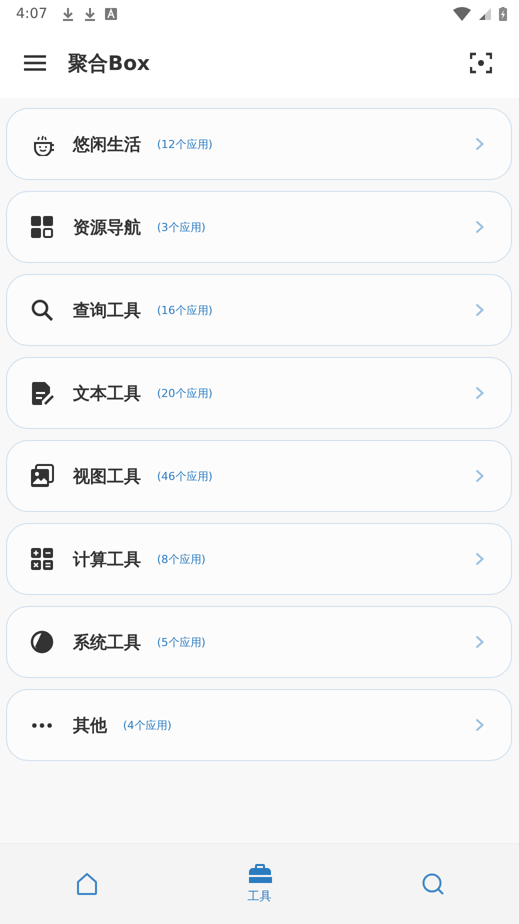  Describe the element at coordinates (32, 14) in the screenshot. I see `status-time: 4:07` at that location.